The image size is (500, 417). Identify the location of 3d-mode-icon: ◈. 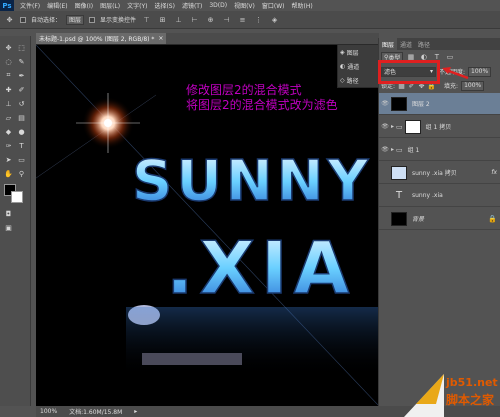
(274, 20).